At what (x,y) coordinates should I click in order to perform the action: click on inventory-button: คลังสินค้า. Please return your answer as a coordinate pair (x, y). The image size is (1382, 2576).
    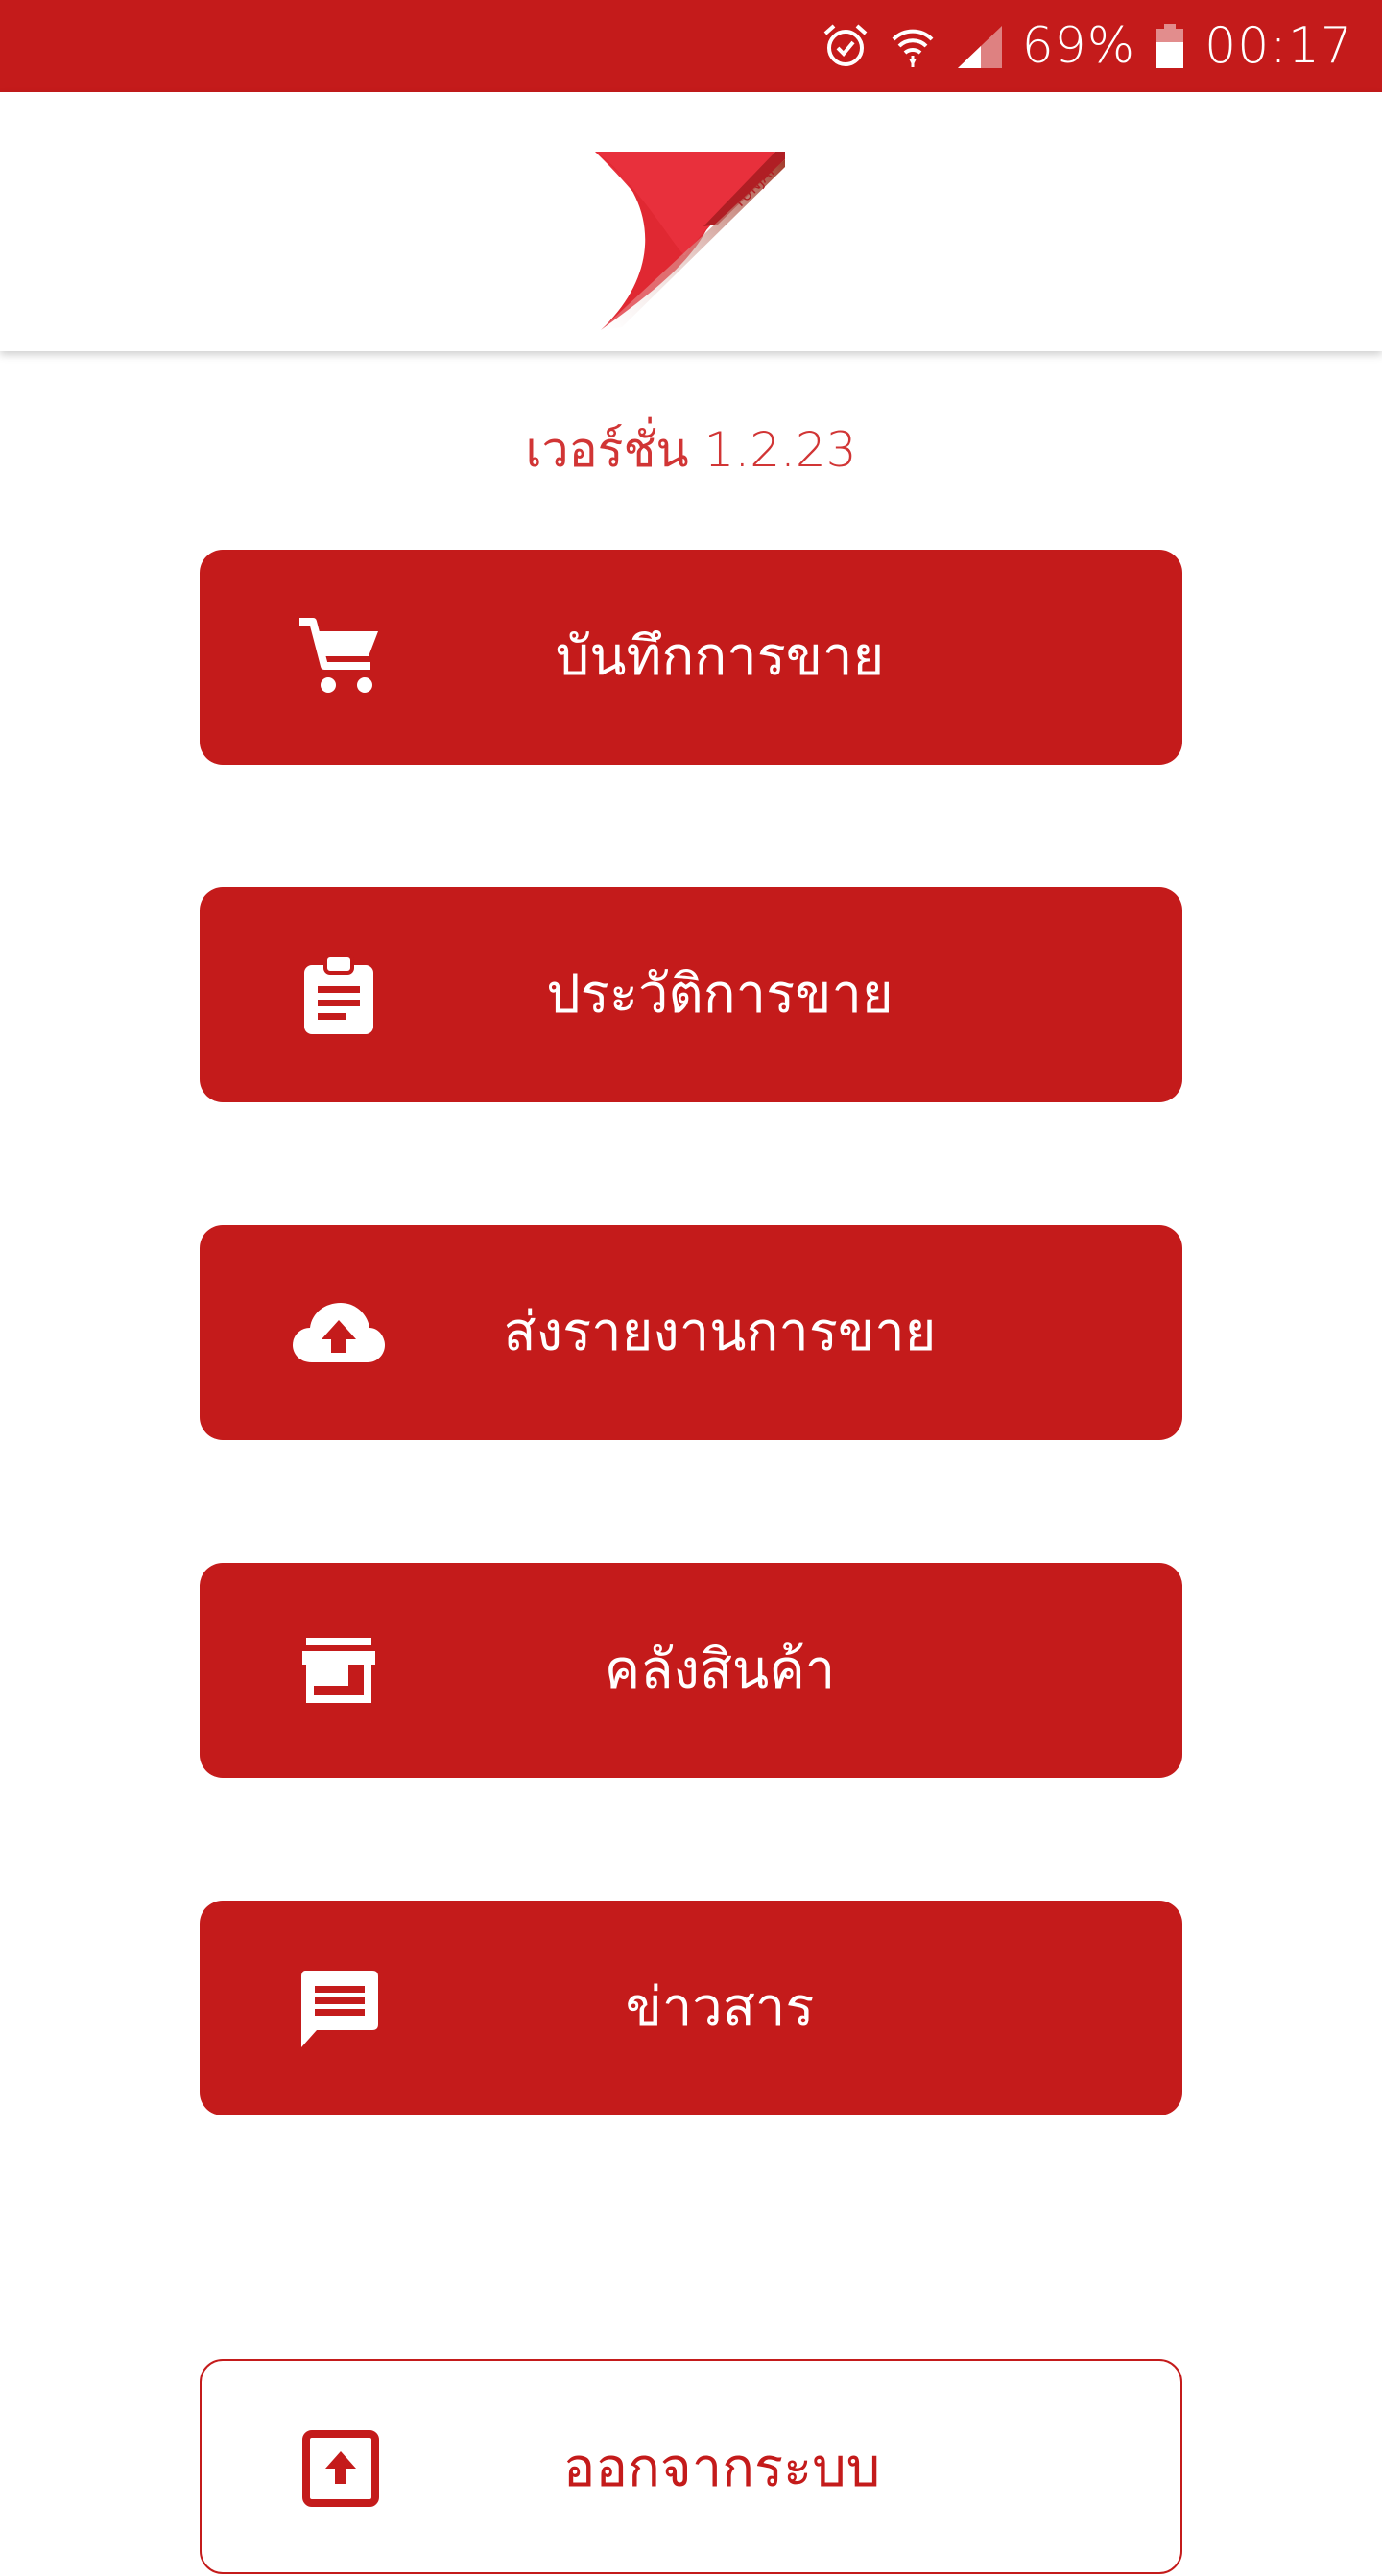
    Looking at the image, I should click on (691, 1670).